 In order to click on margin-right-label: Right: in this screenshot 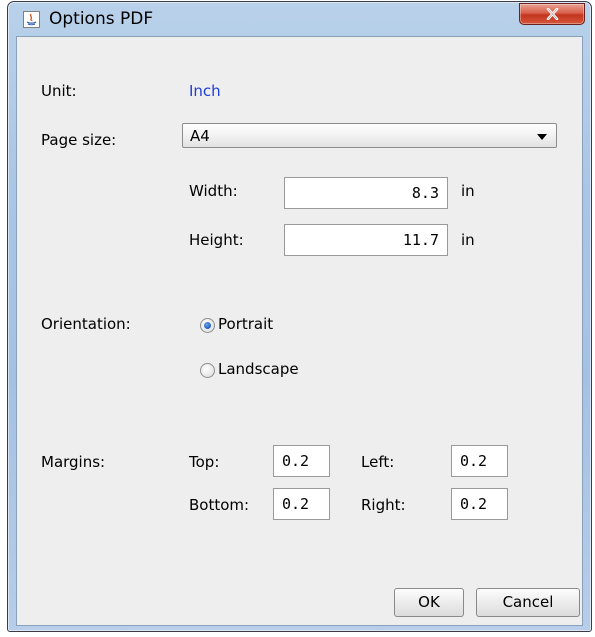, I will do `click(383, 505)`.